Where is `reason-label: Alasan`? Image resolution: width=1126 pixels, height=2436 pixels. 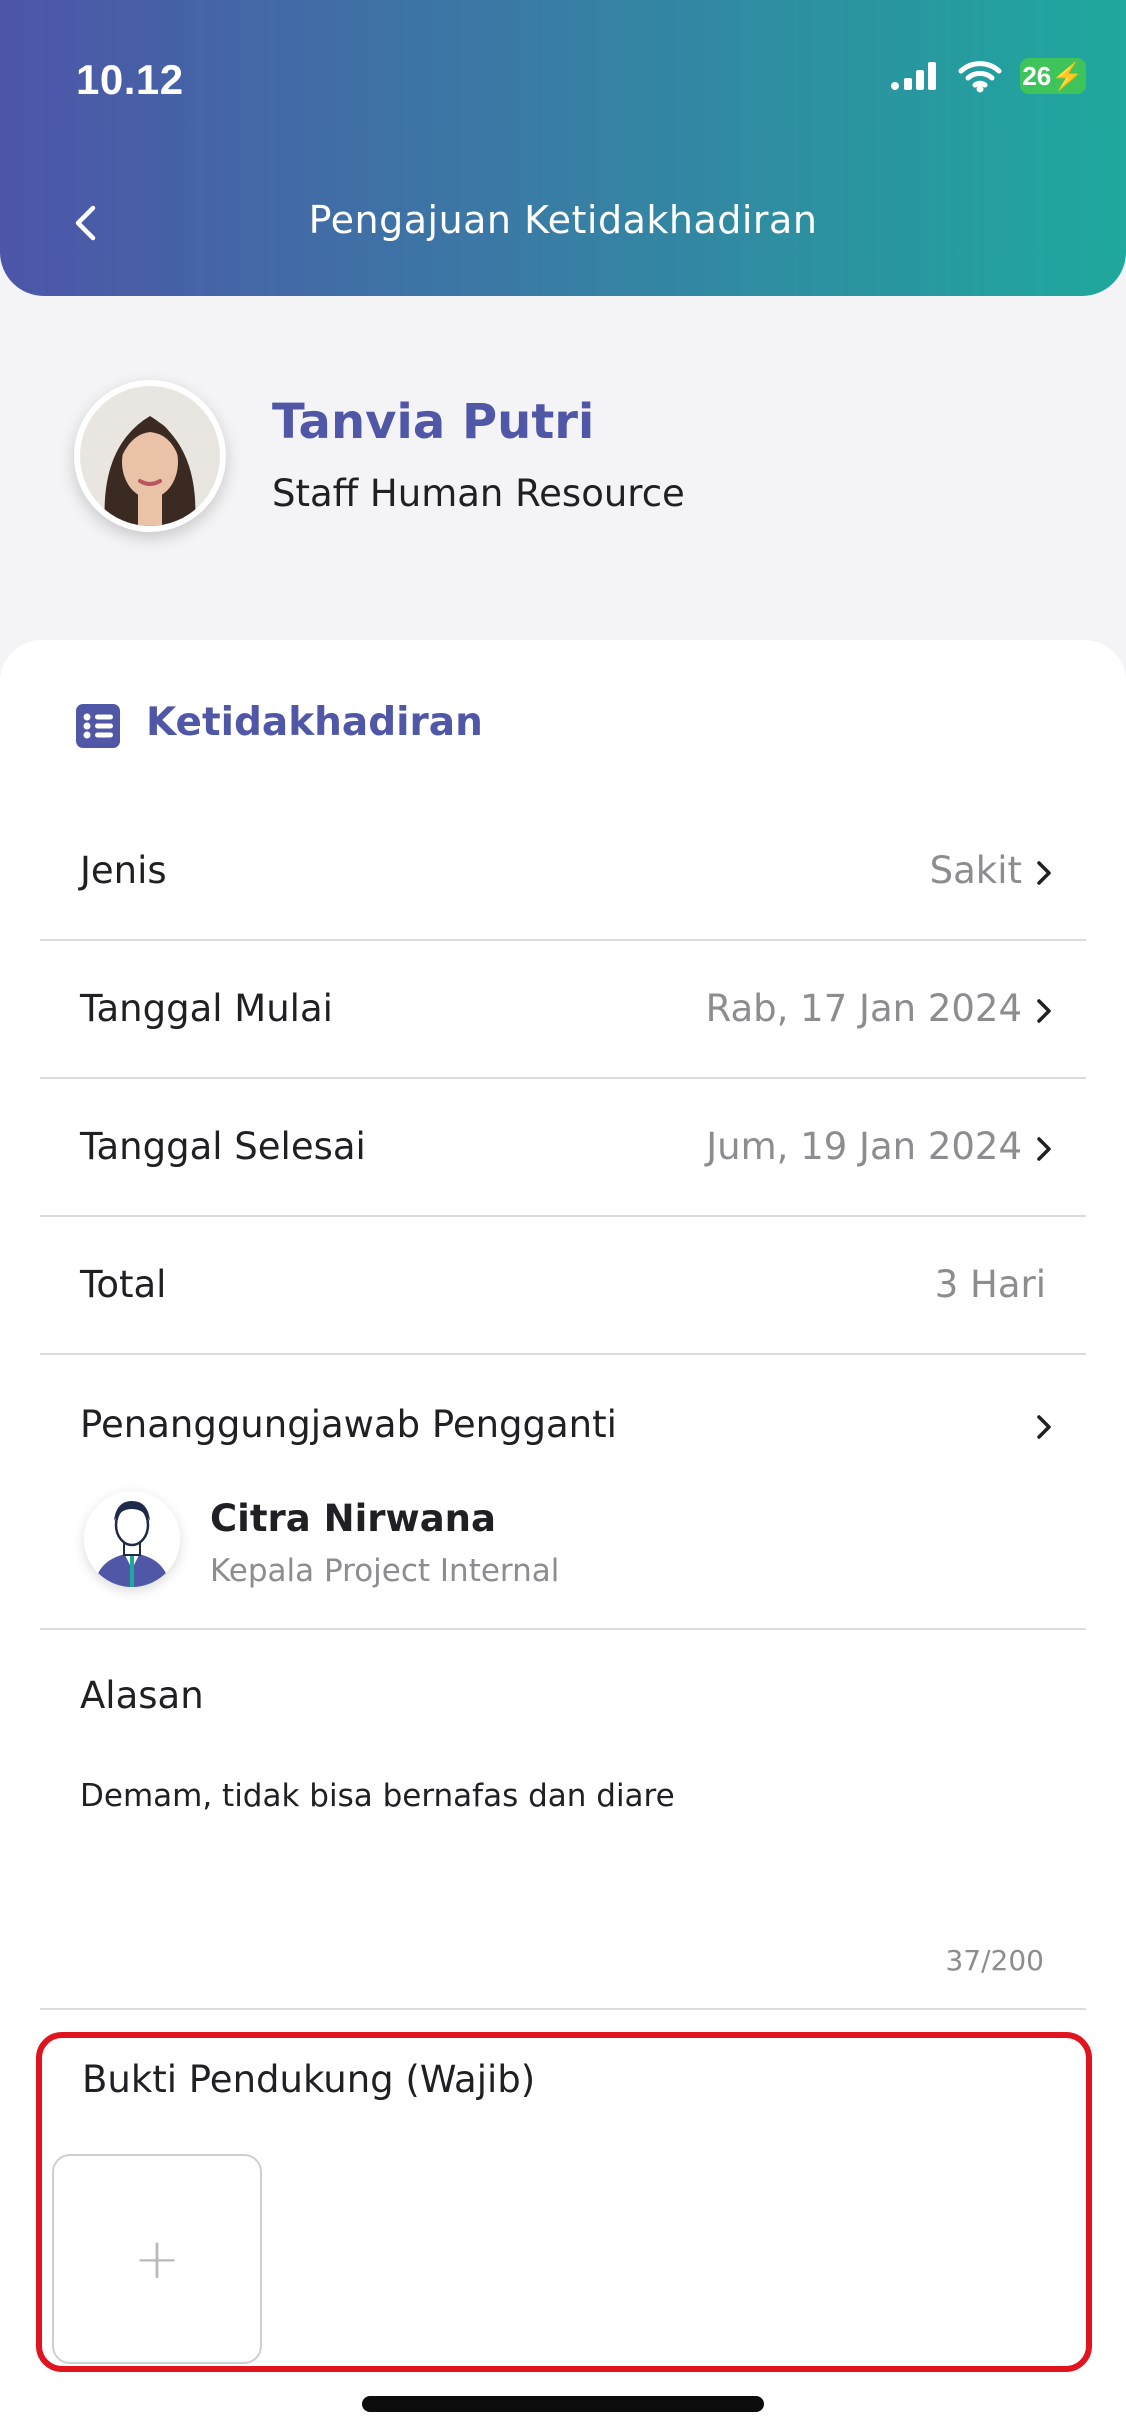
reason-label: Alasan is located at coordinates (142, 1695).